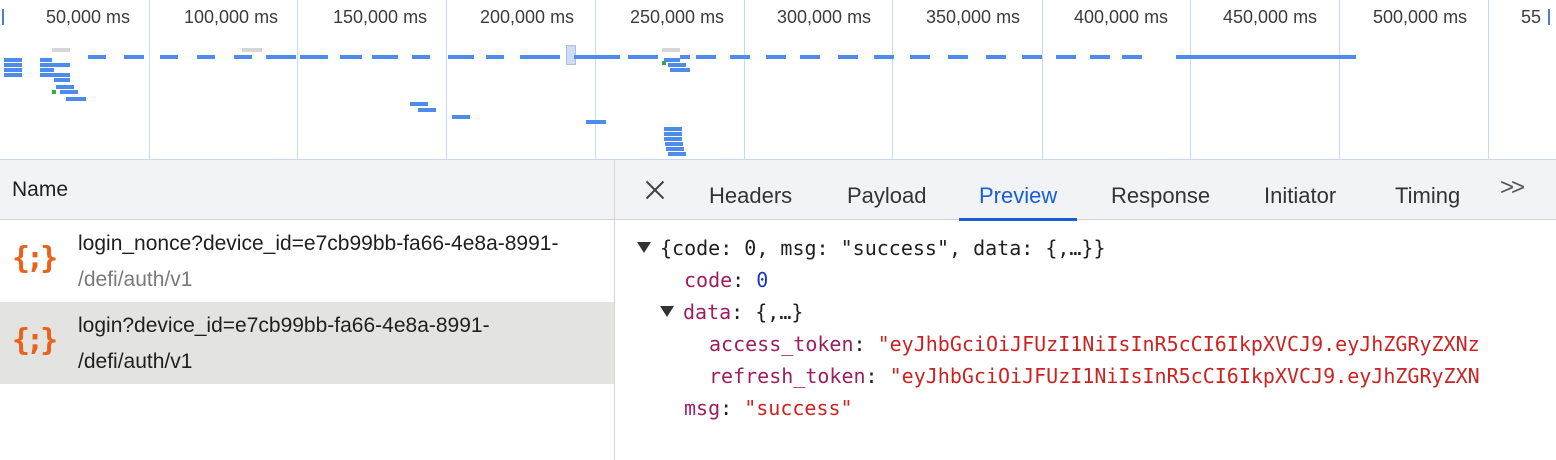 This screenshot has height=460, width=1556. What do you see at coordinates (779, 312) in the screenshot?
I see `json-value: {,…}` at bounding box center [779, 312].